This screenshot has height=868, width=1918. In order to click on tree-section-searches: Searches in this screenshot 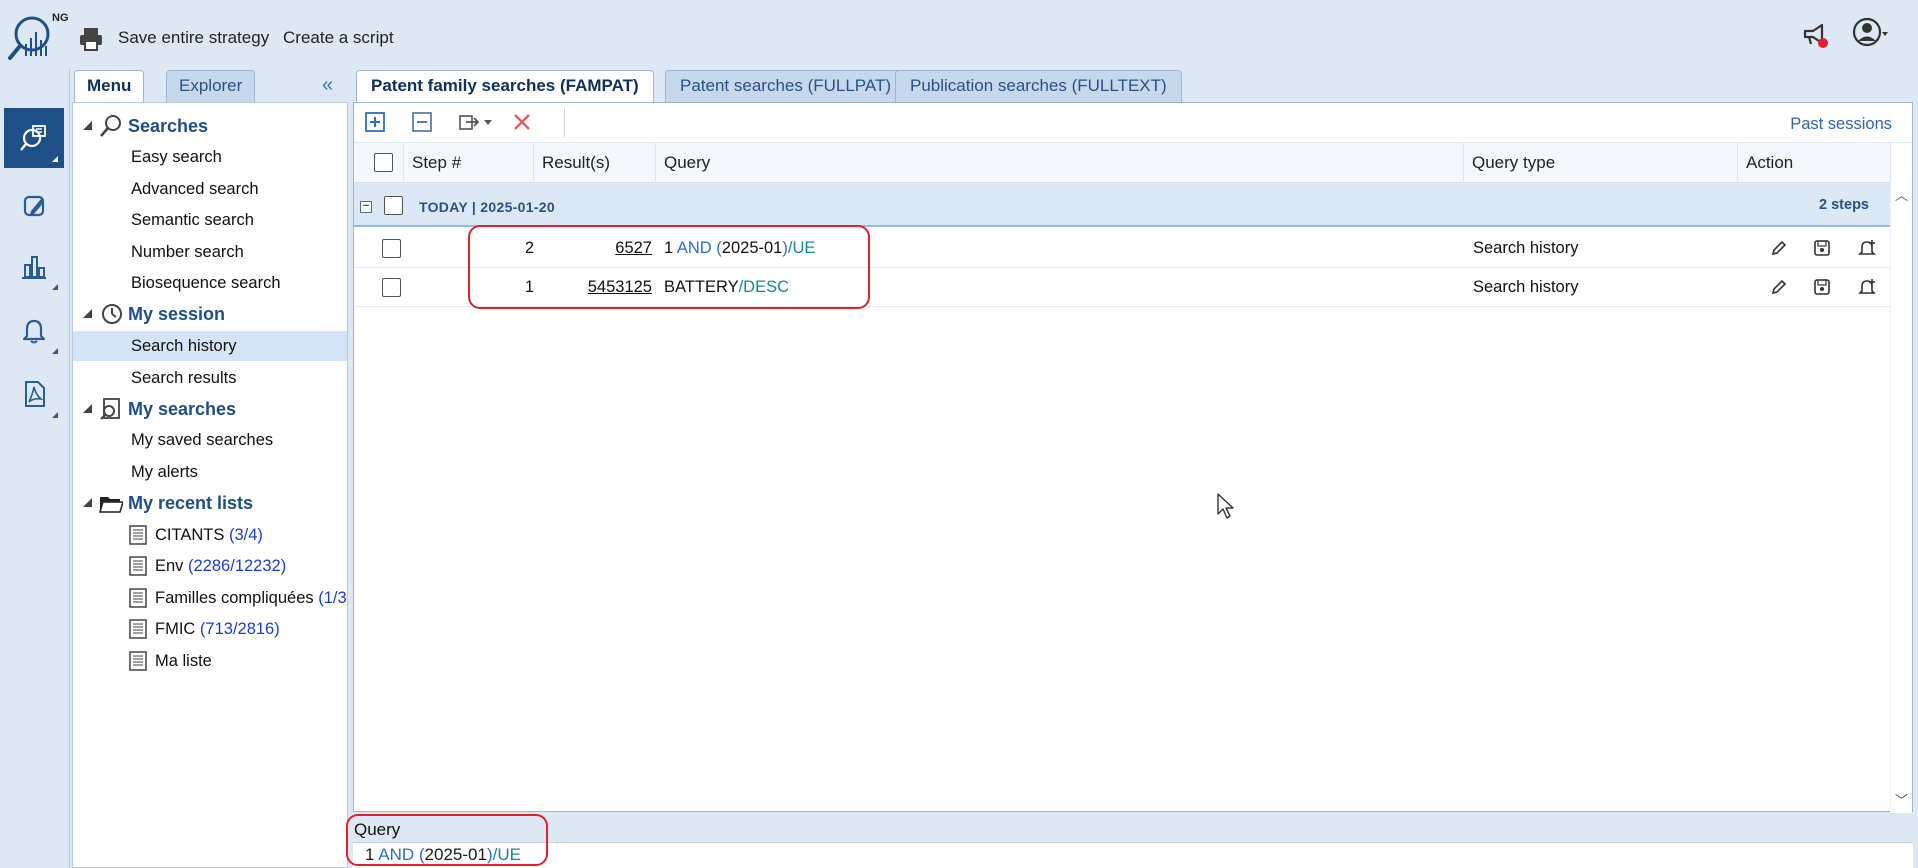, I will do `click(210, 126)`.